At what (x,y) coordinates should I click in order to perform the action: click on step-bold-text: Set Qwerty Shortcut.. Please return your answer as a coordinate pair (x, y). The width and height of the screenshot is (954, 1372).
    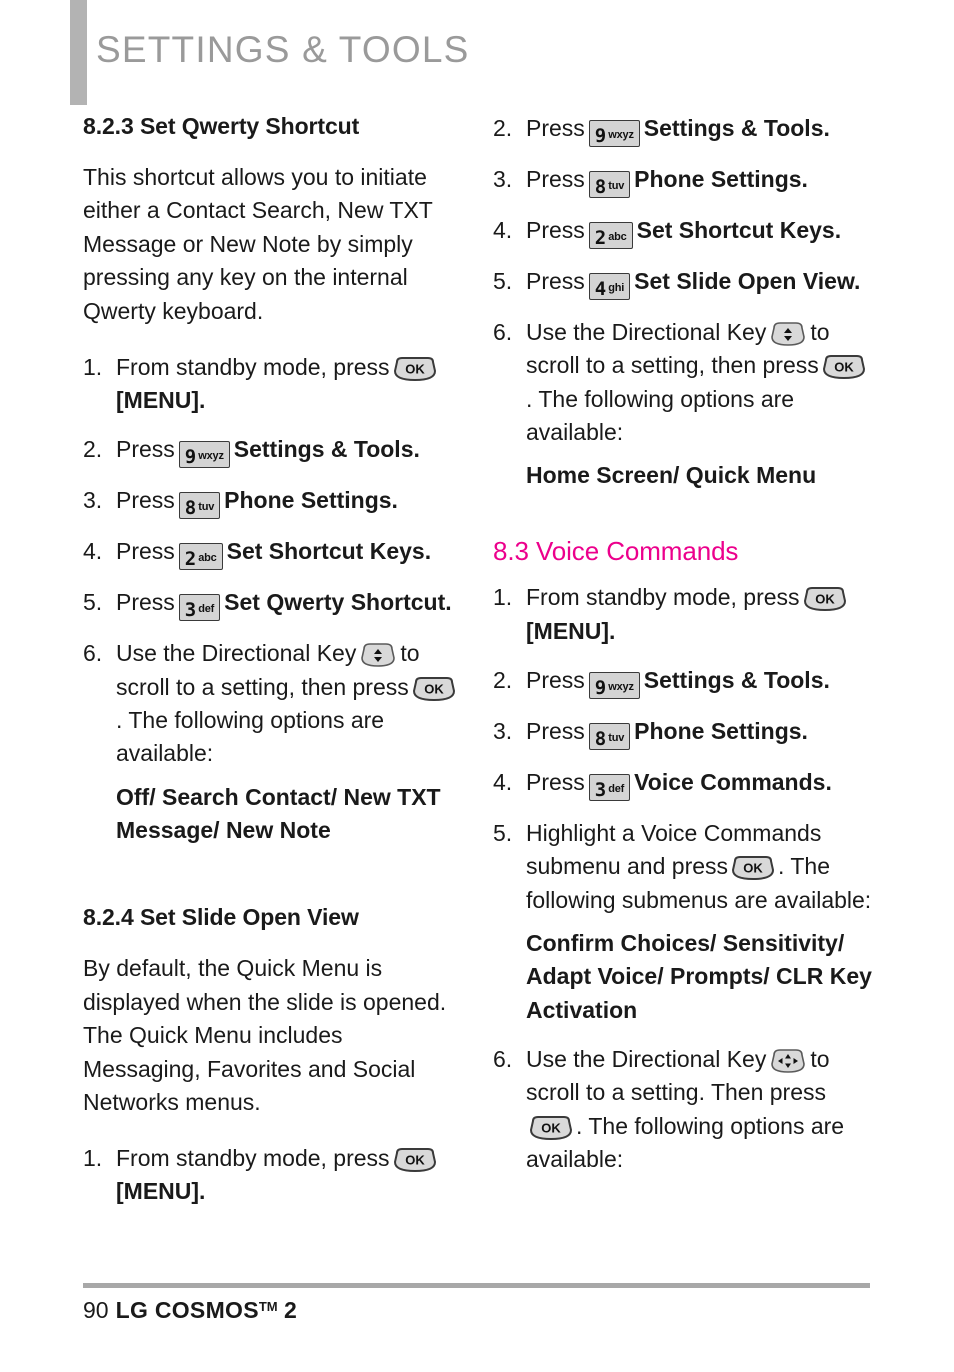
    Looking at the image, I should click on (338, 602).